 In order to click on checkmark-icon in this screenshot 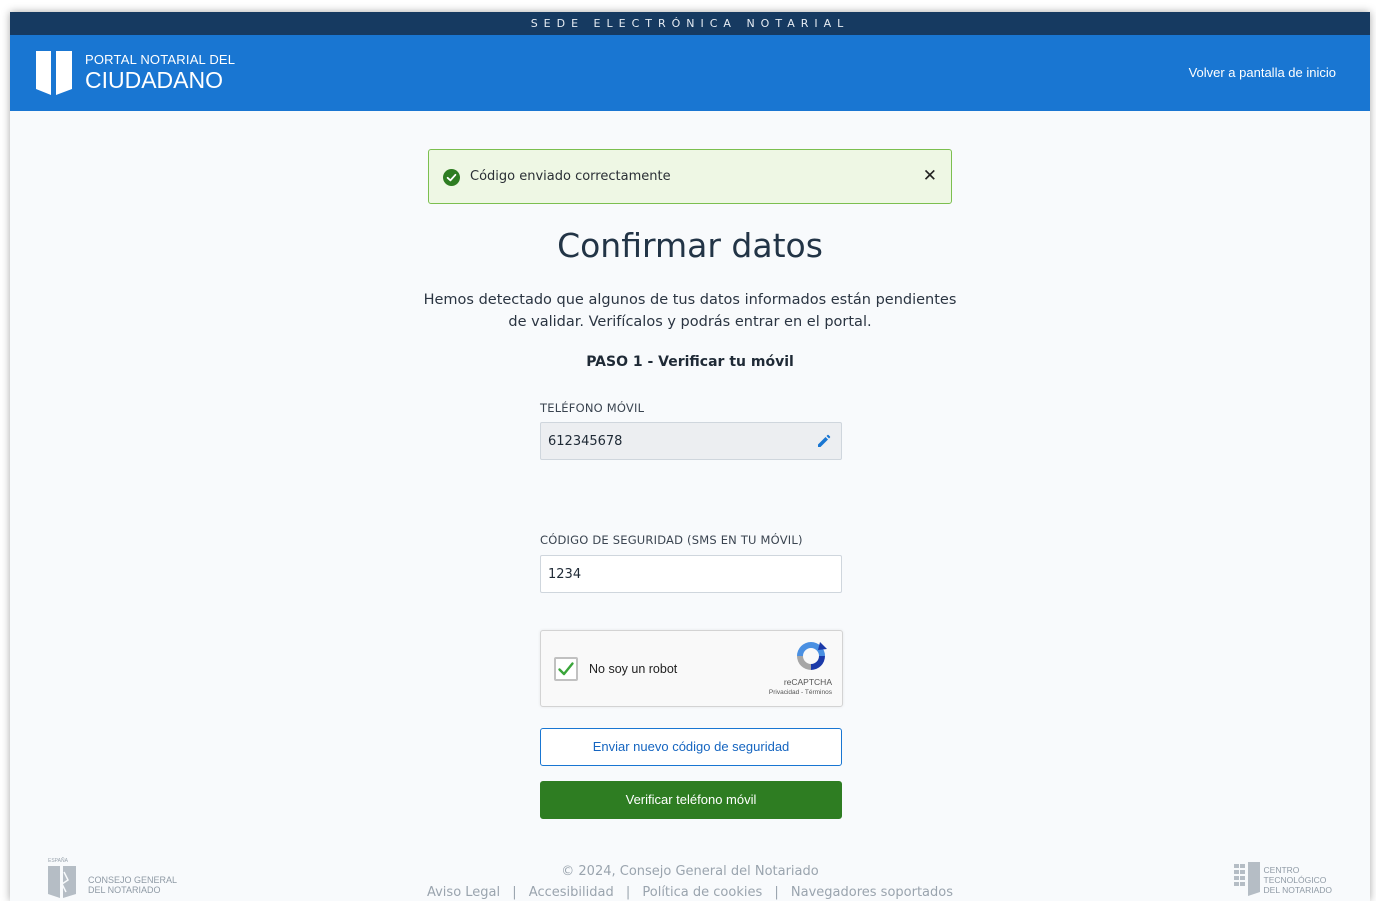, I will do `click(566, 669)`.